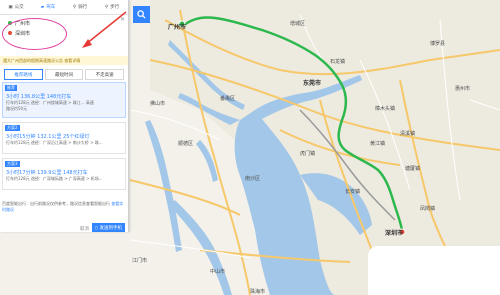  What do you see at coordinates (42, 7) in the screenshot?
I see `car-icon: ▰` at bounding box center [42, 7].